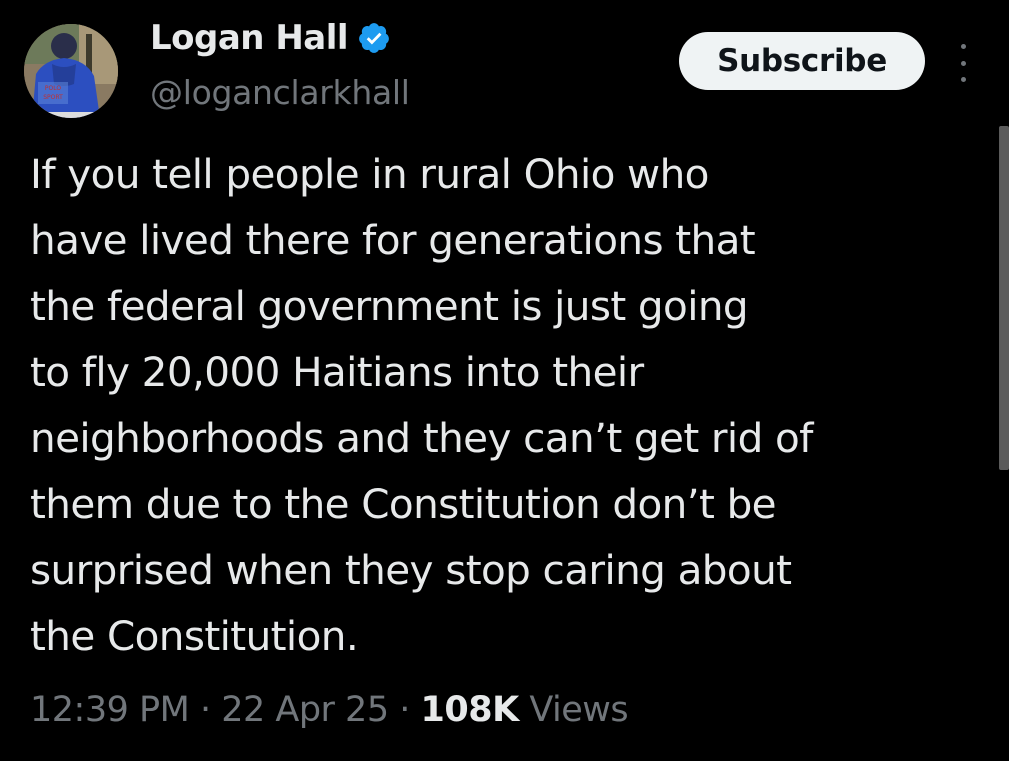 The width and height of the screenshot is (1009, 761). Describe the element at coordinates (421, 438) in the screenshot. I see `tweet-line: neighborhoods and they can’t get rid of` at that location.